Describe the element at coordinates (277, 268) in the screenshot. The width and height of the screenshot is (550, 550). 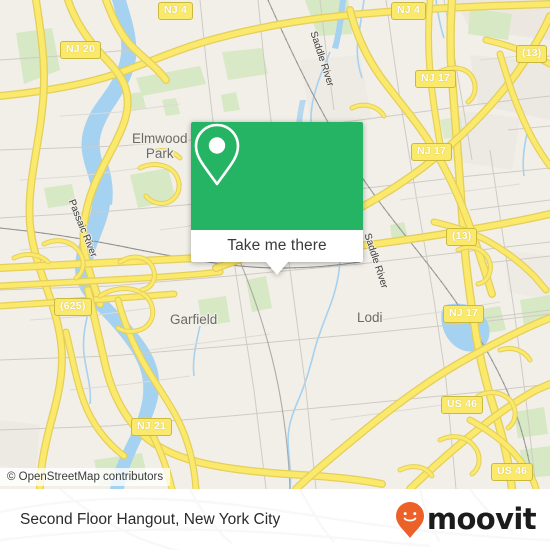
I see `popup-tail` at that location.